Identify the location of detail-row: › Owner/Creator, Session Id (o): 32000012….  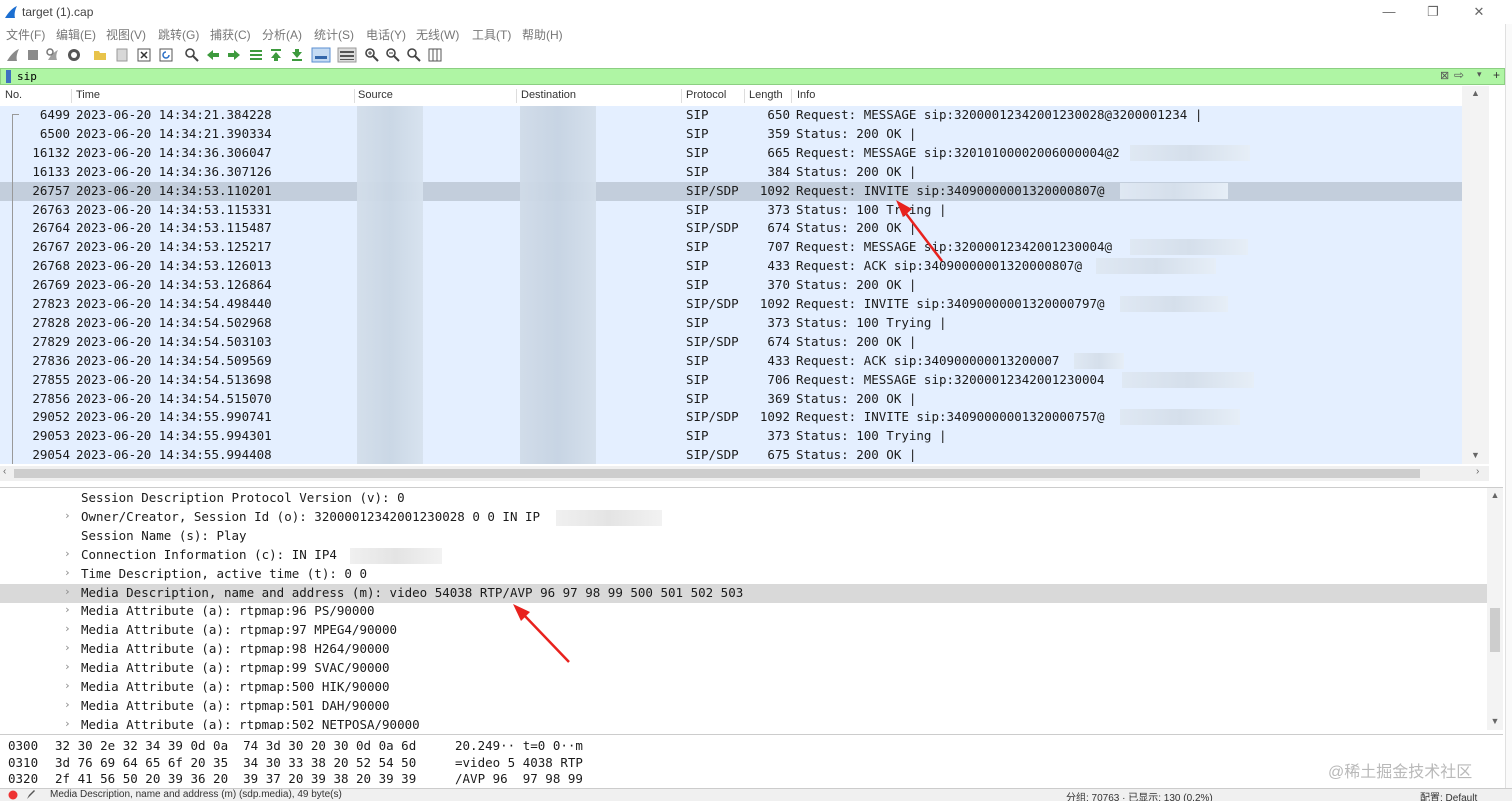
(743, 517).